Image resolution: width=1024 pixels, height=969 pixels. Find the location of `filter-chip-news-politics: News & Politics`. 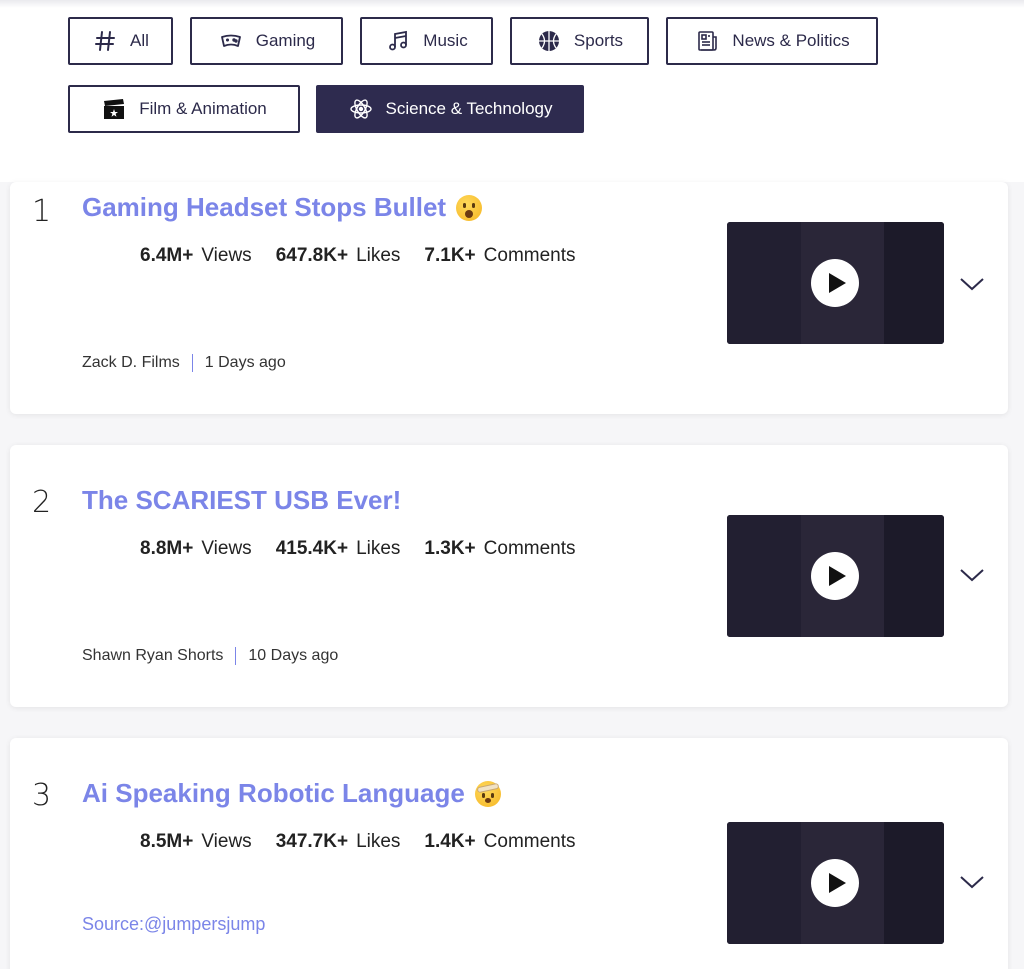

filter-chip-news-politics: News & Politics is located at coordinates (772, 41).